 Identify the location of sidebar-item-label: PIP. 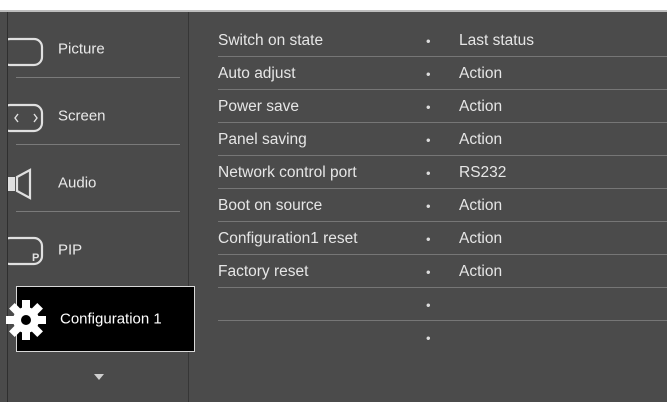
(70, 250).